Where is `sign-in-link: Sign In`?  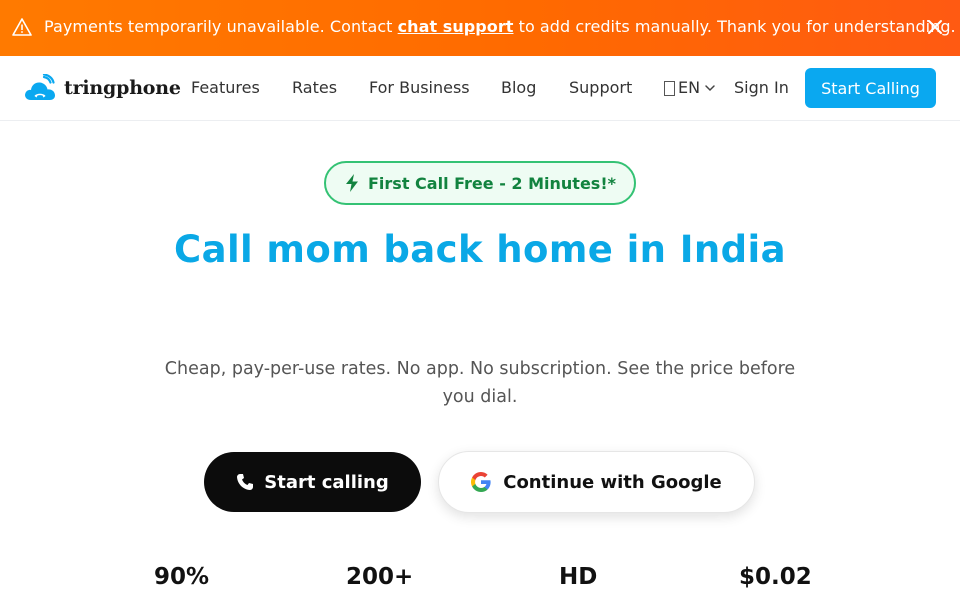 sign-in-link: Sign In is located at coordinates (761, 87).